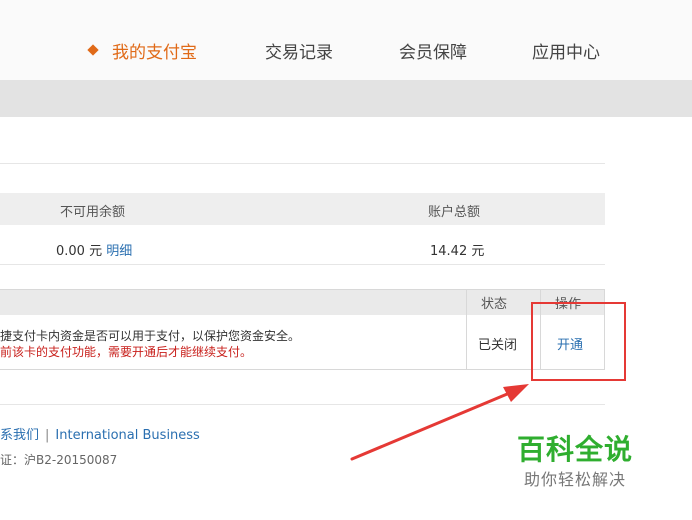  What do you see at coordinates (575, 479) in the screenshot?
I see `watermark-slogan: 助你轻松解决` at bounding box center [575, 479].